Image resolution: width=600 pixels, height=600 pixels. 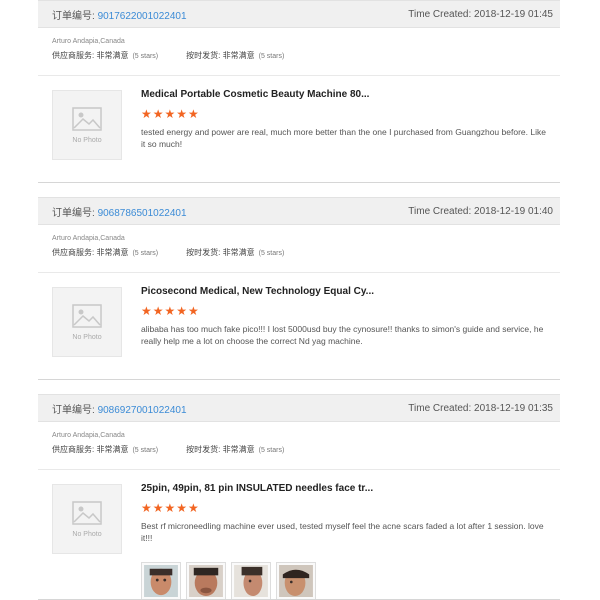 What do you see at coordinates (480, 14) in the screenshot?
I see `time-created: Time Created: 2018-12-19 01:45` at bounding box center [480, 14].